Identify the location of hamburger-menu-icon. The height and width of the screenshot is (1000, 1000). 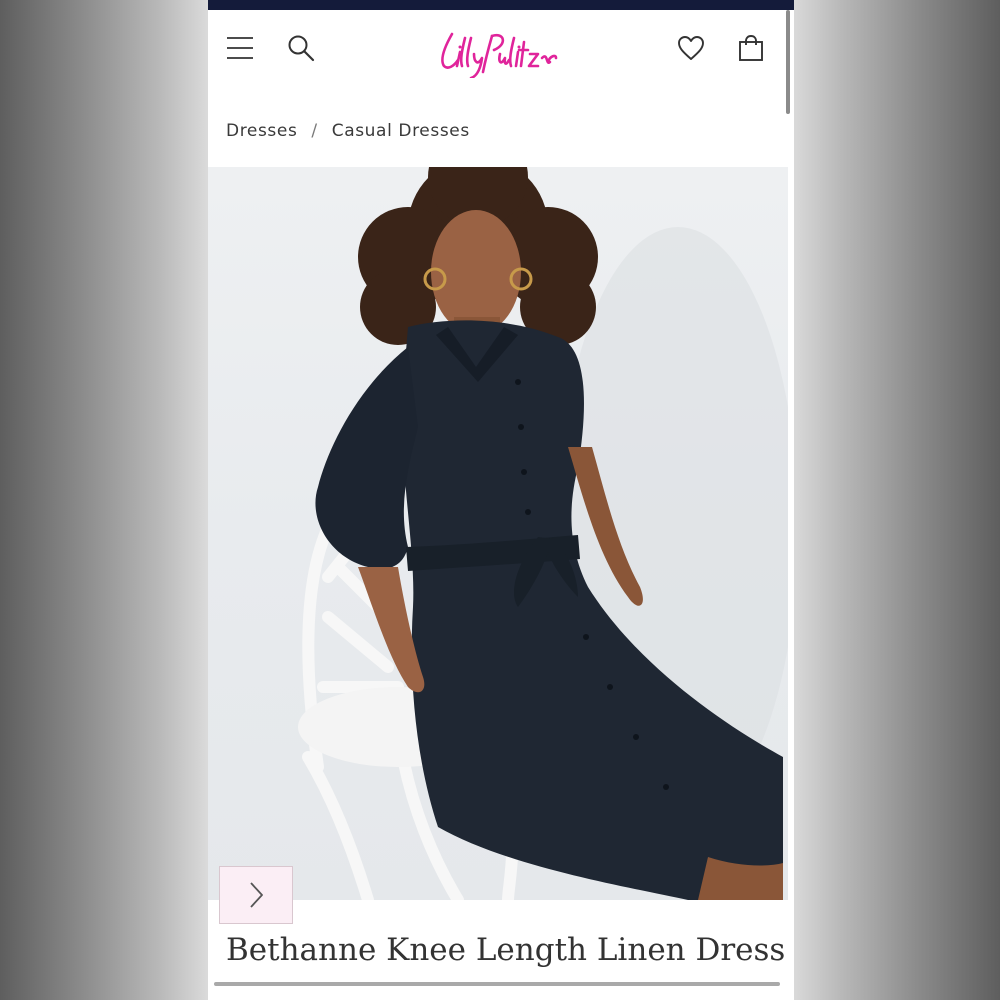
(240, 48).